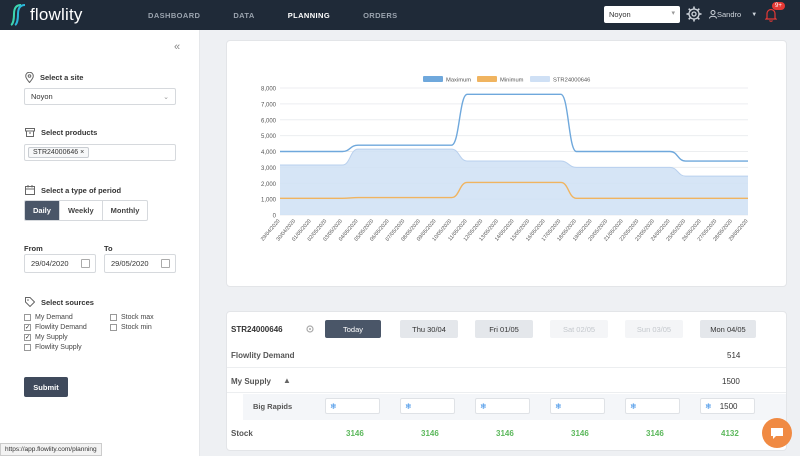 The width and height of the screenshot is (800, 456). Describe the element at coordinates (731, 381) in the screenshot. I see `my-supply-value: 1500` at that location.